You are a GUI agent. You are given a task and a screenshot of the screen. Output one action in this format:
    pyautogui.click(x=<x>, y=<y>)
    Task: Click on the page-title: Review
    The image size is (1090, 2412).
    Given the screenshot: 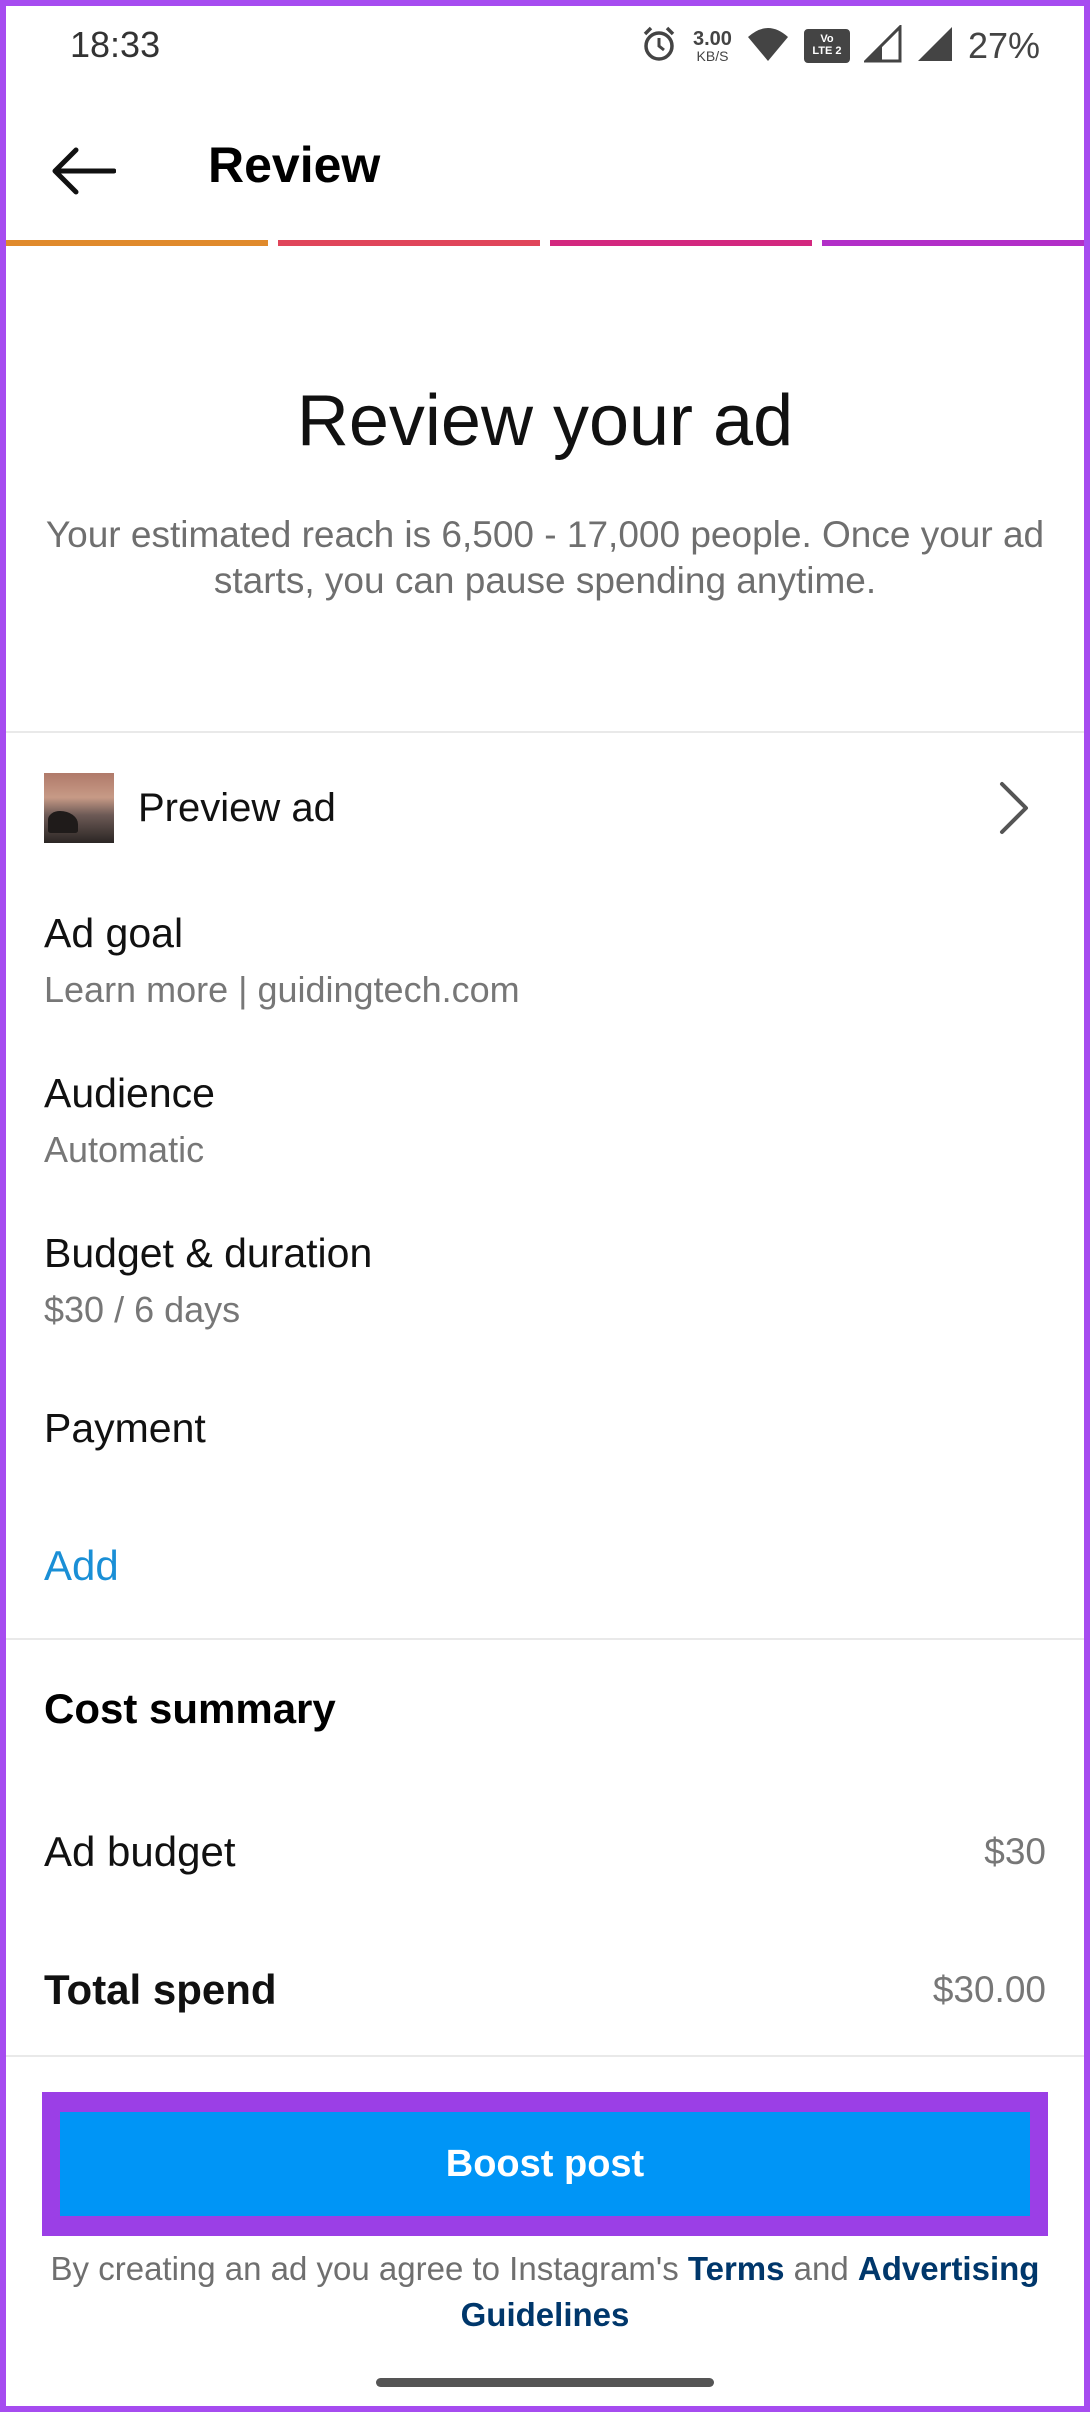 What is the action you would take?
    pyautogui.click(x=294, y=165)
    